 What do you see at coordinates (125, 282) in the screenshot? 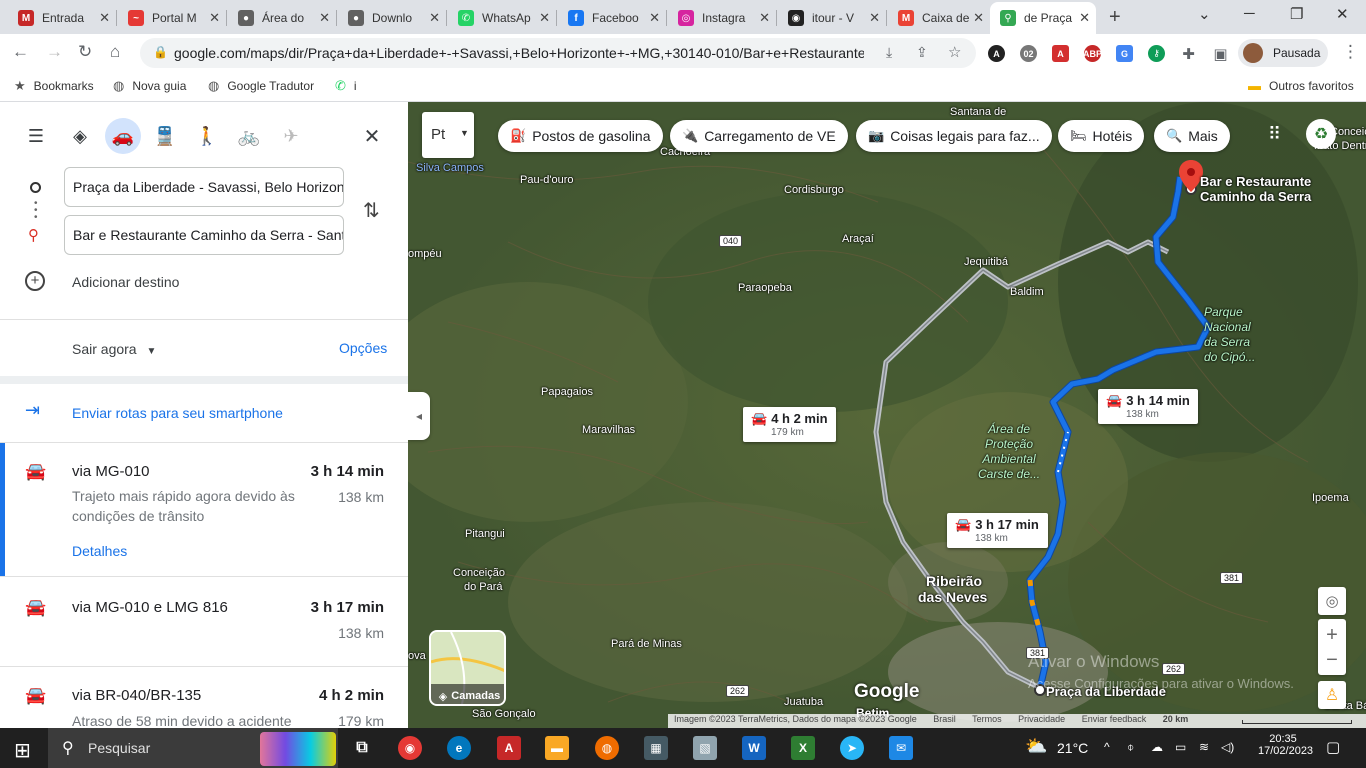
I see `add-destination-label: Adicionar destino` at bounding box center [125, 282].